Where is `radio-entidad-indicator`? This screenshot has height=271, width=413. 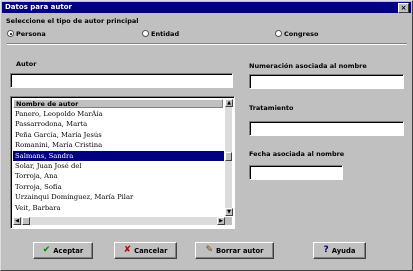
radio-entidad-indicator is located at coordinates (145, 33).